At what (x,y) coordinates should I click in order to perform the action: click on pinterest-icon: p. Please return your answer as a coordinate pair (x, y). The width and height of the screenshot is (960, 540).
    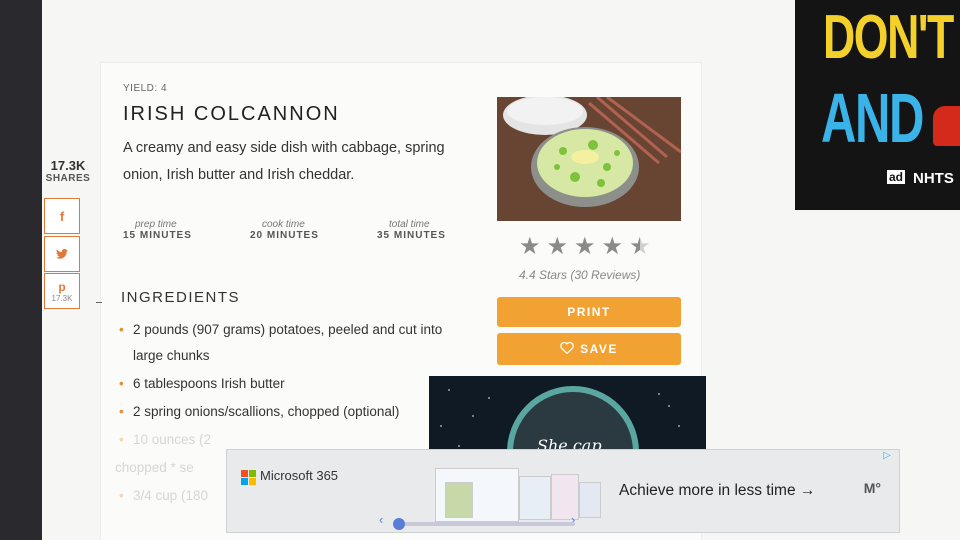
    Looking at the image, I should click on (62, 286).